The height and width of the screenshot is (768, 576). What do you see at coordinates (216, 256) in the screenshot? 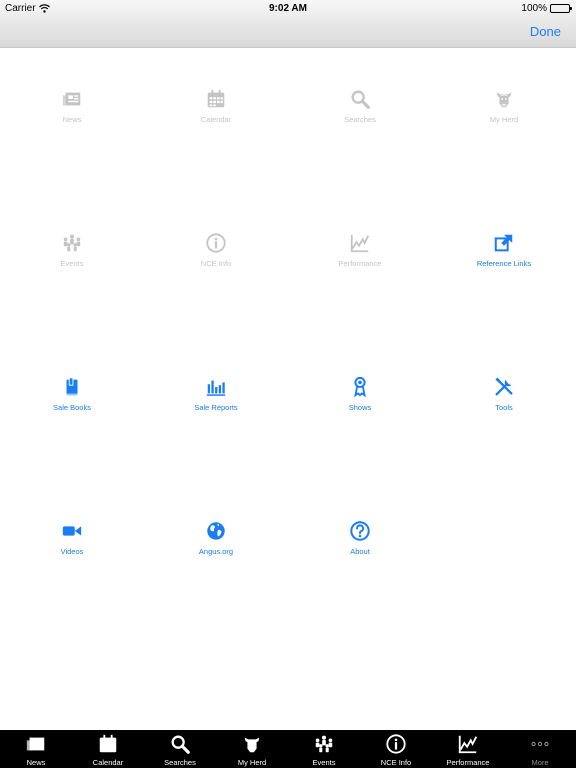
I see `grid-item-nce-info: NCE Info` at bounding box center [216, 256].